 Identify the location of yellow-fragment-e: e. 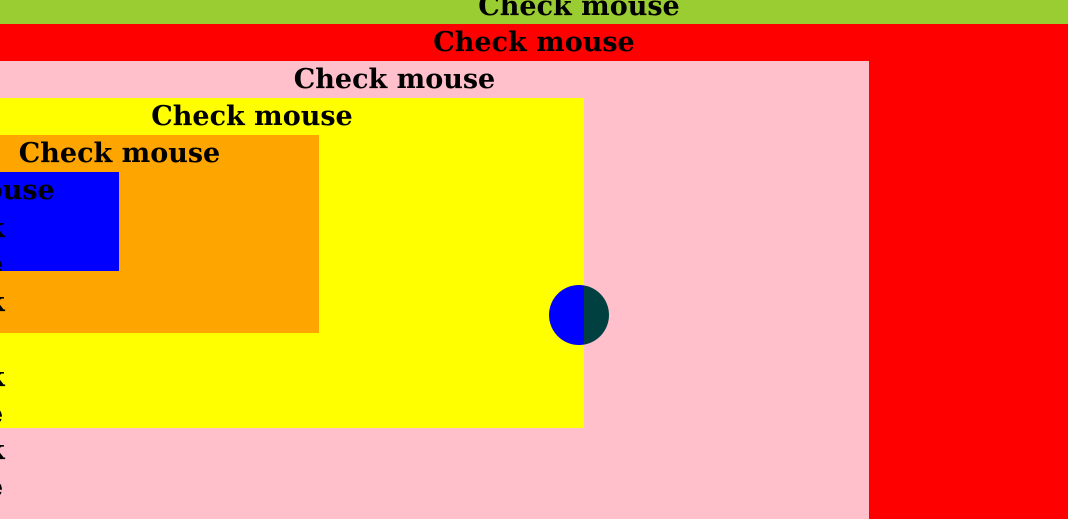
(1, 412).